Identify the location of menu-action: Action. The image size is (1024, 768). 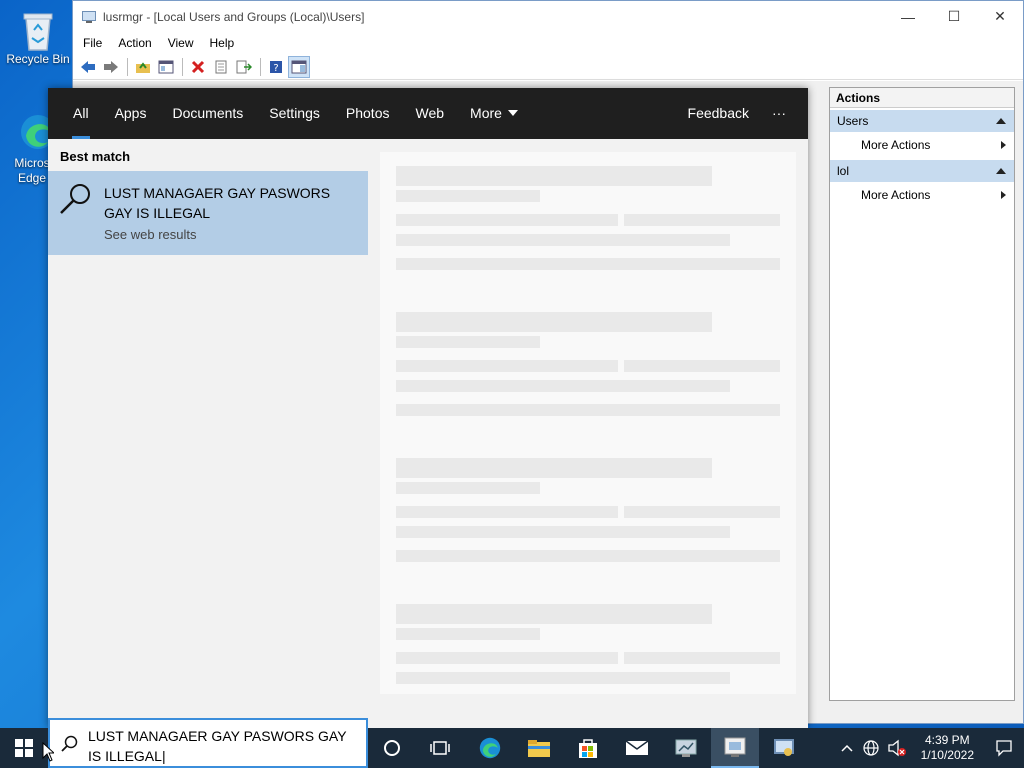
(134, 43).